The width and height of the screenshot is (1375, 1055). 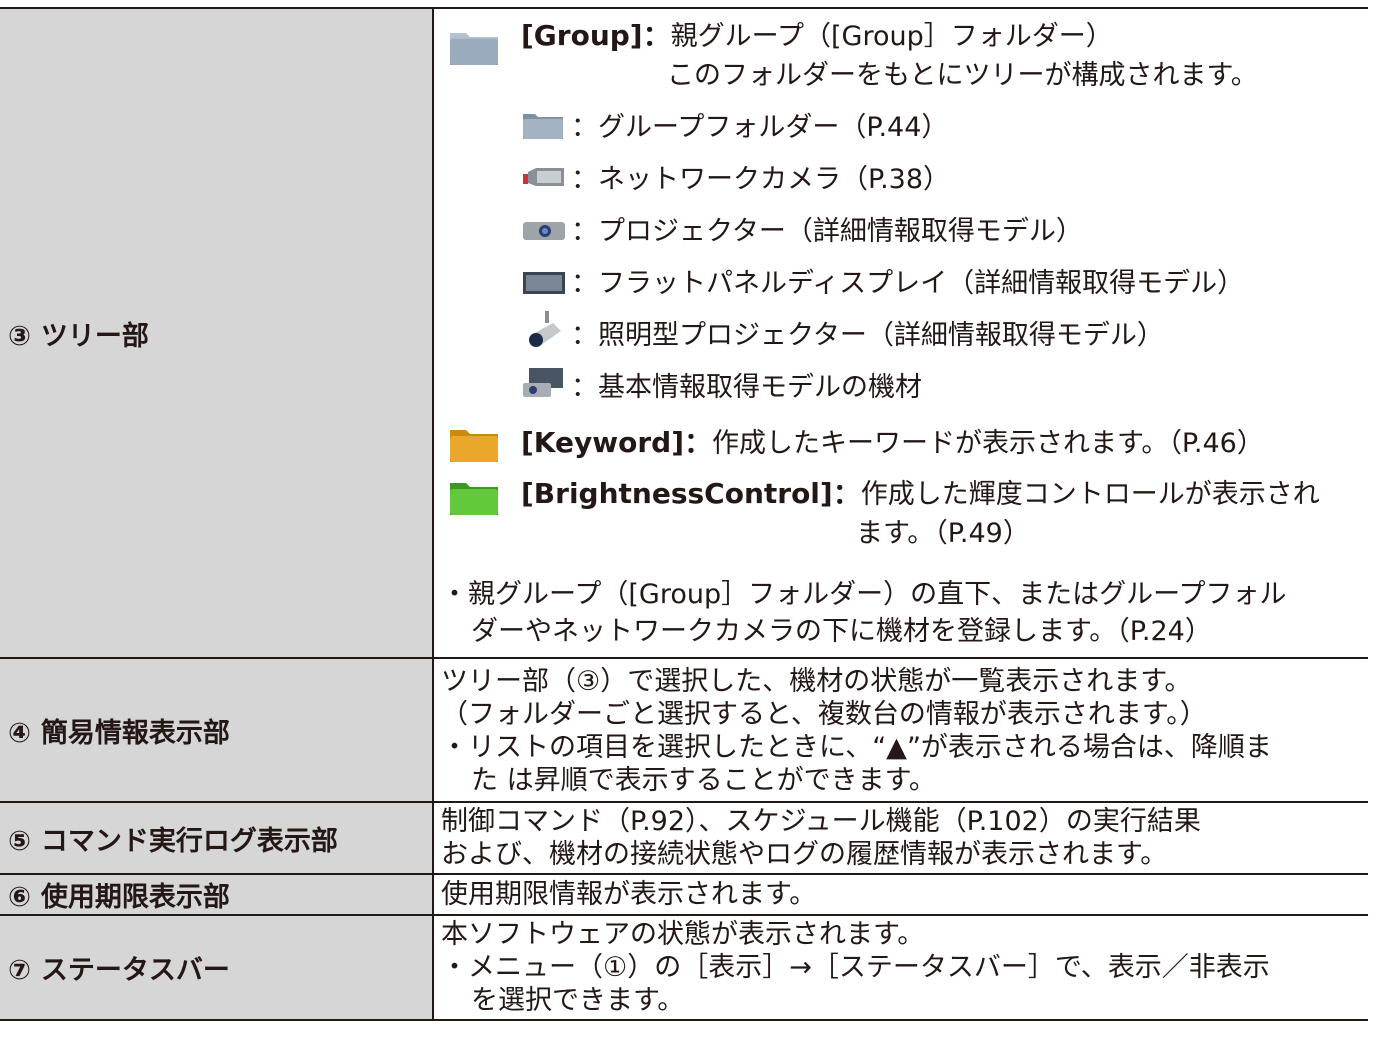 I want to click on row-label-text: 使用期限表示部, so click(x=135, y=897).